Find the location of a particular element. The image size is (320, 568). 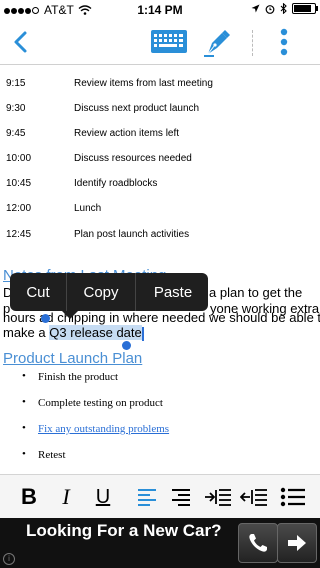

text-fragment: make a is located at coordinates (26, 332).